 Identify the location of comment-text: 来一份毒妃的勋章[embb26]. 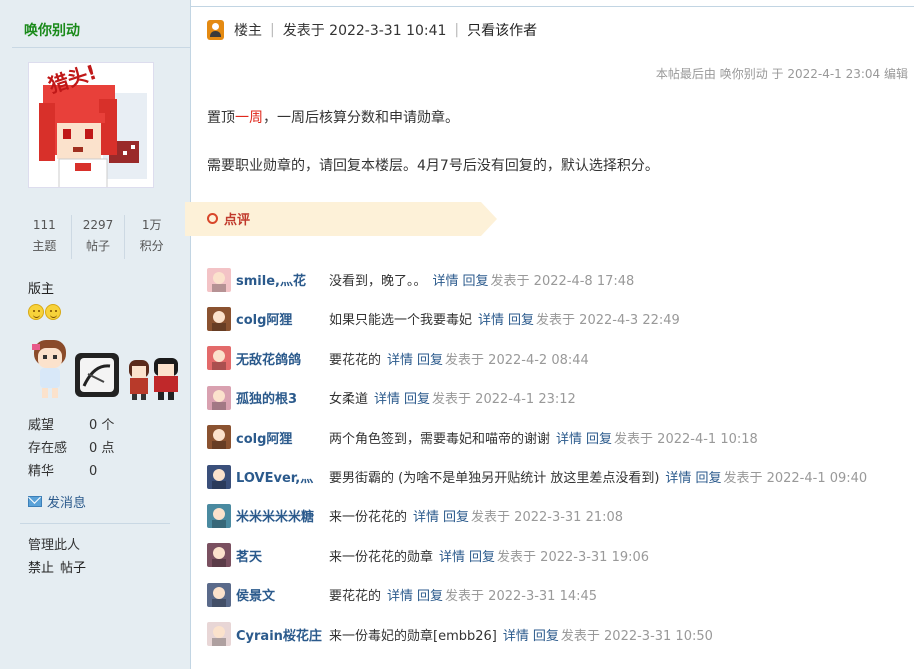
(413, 636).